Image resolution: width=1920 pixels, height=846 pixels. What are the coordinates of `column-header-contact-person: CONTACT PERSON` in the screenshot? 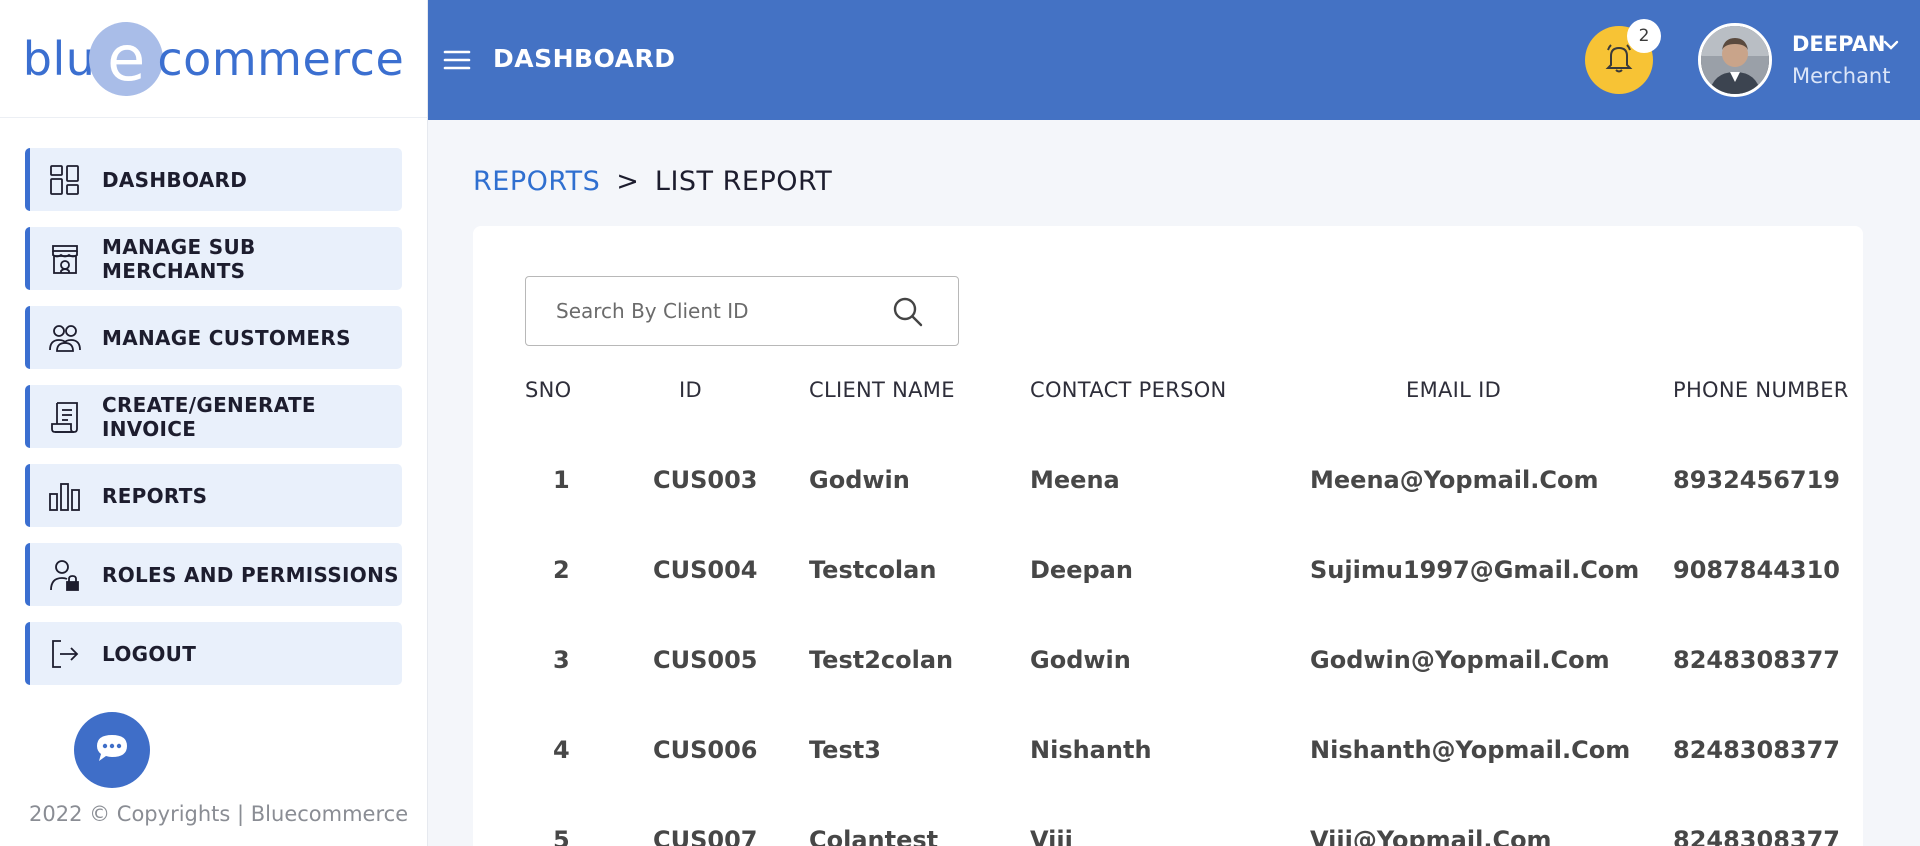 It's located at (1128, 390).